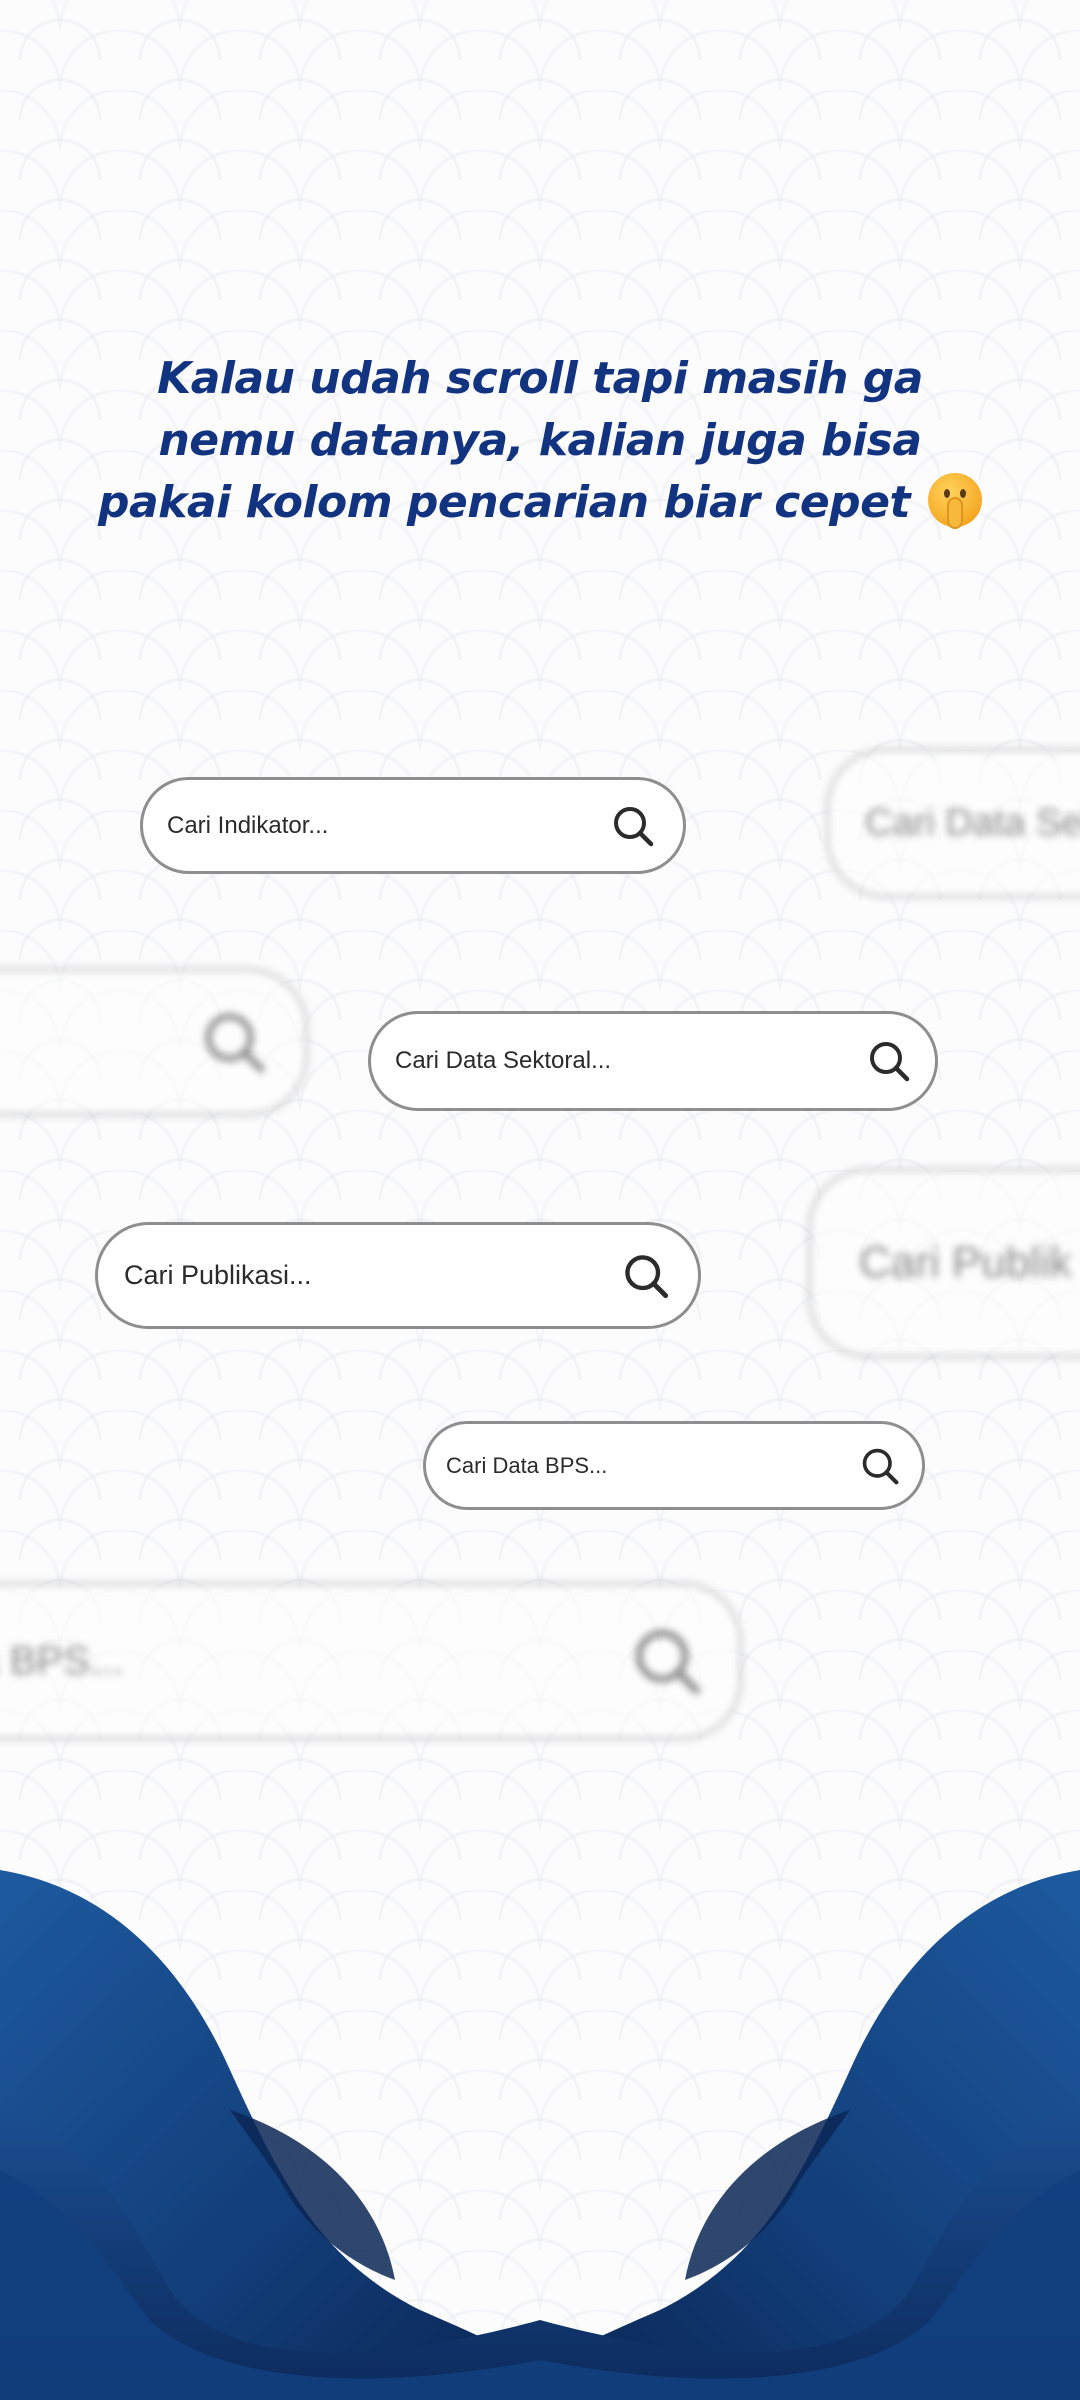 This screenshot has width=1080, height=2400. I want to click on search-bar-sektoral-blurred: Cari Data Sek, so click(953, 823).